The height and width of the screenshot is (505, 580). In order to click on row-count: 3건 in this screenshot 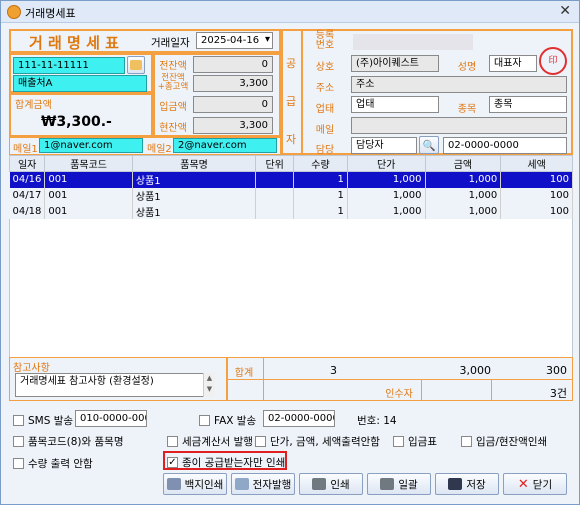, I will do `click(558, 393)`.